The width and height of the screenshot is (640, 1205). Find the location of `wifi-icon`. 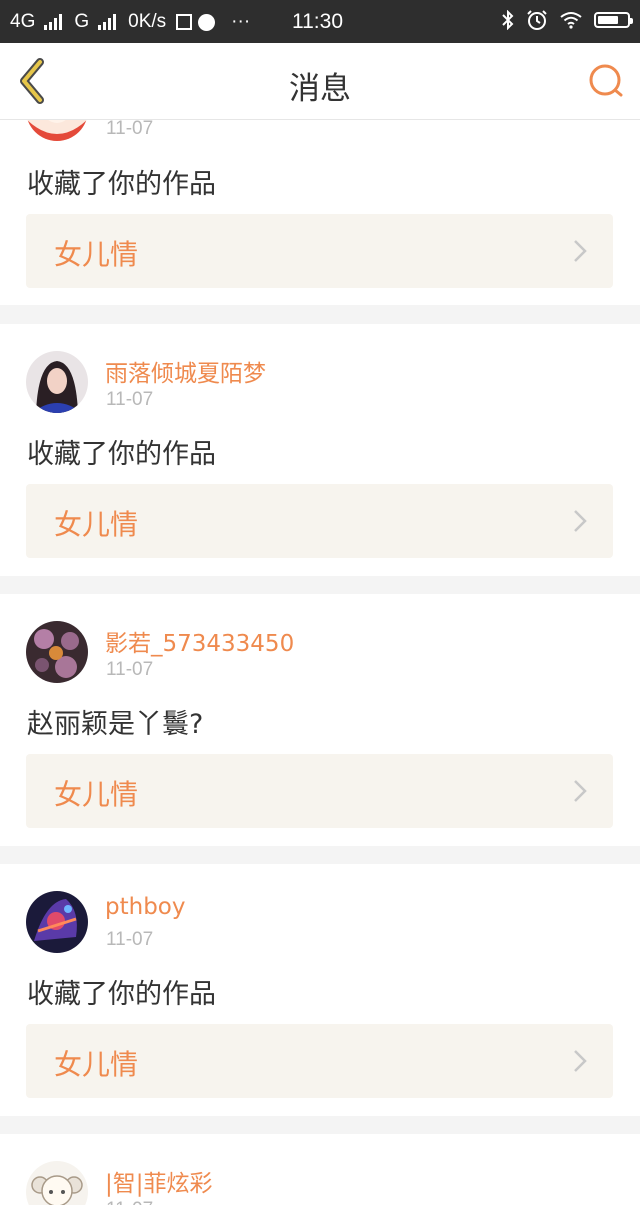

wifi-icon is located at coordinates (571, 20).